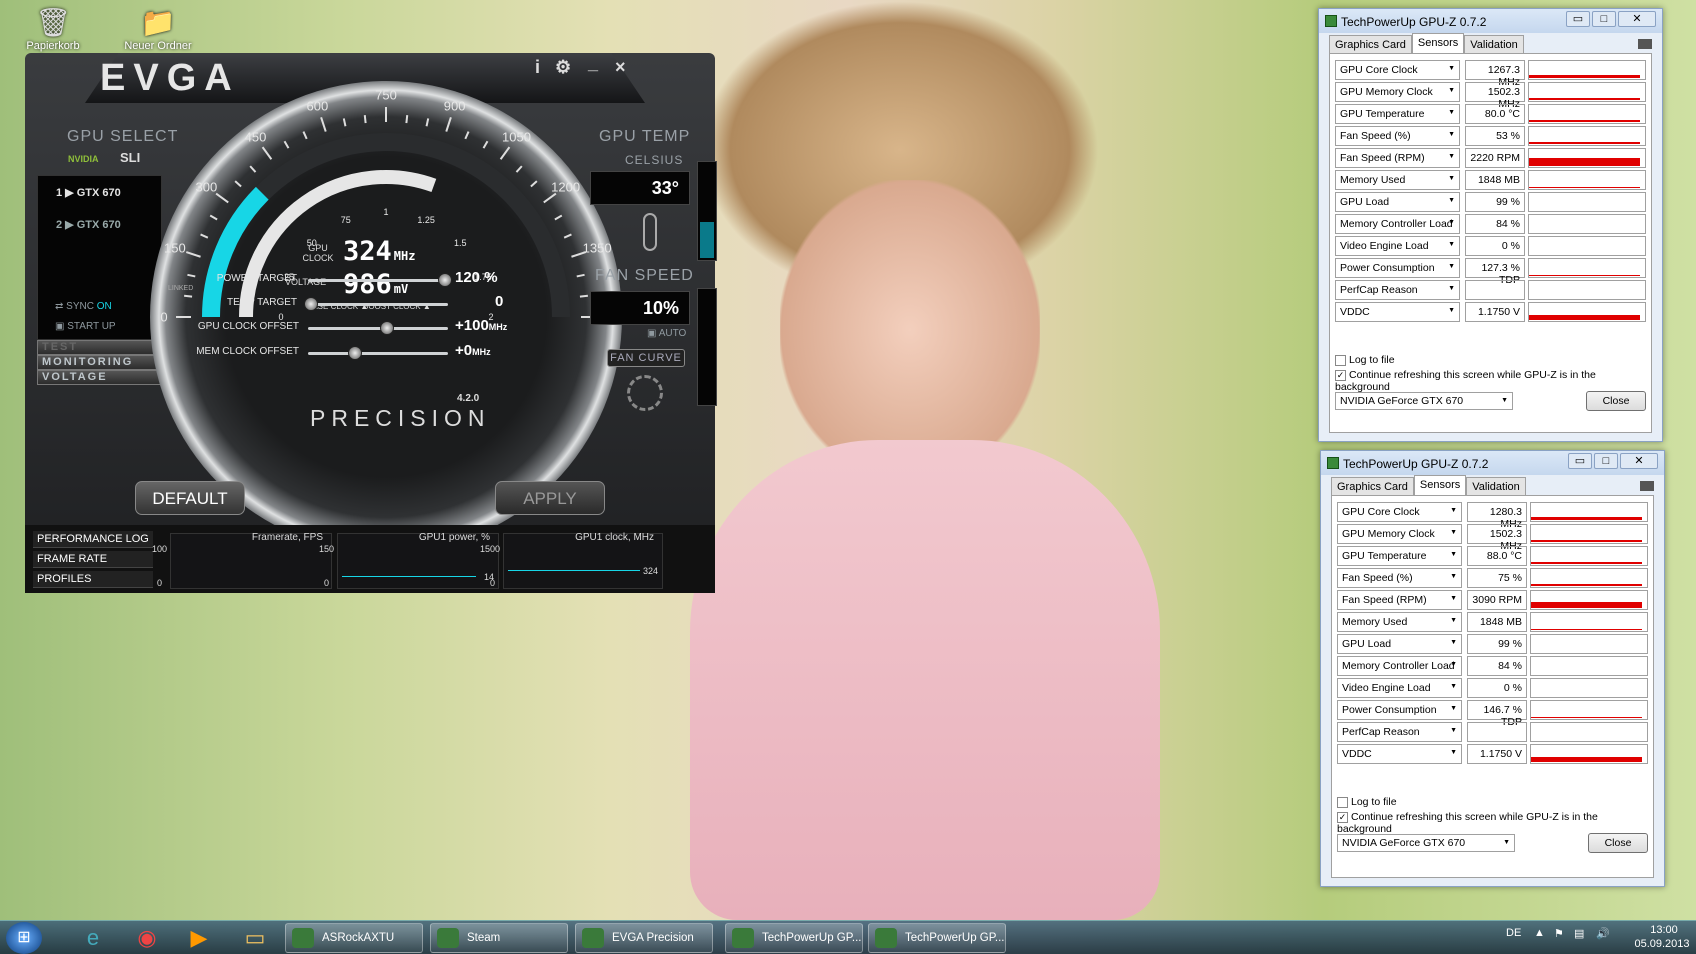  Describe the element at coordinates (88, 224) in the screenshot. I see `gpu-item-2: 2 ▶ GTX 670` at that location.